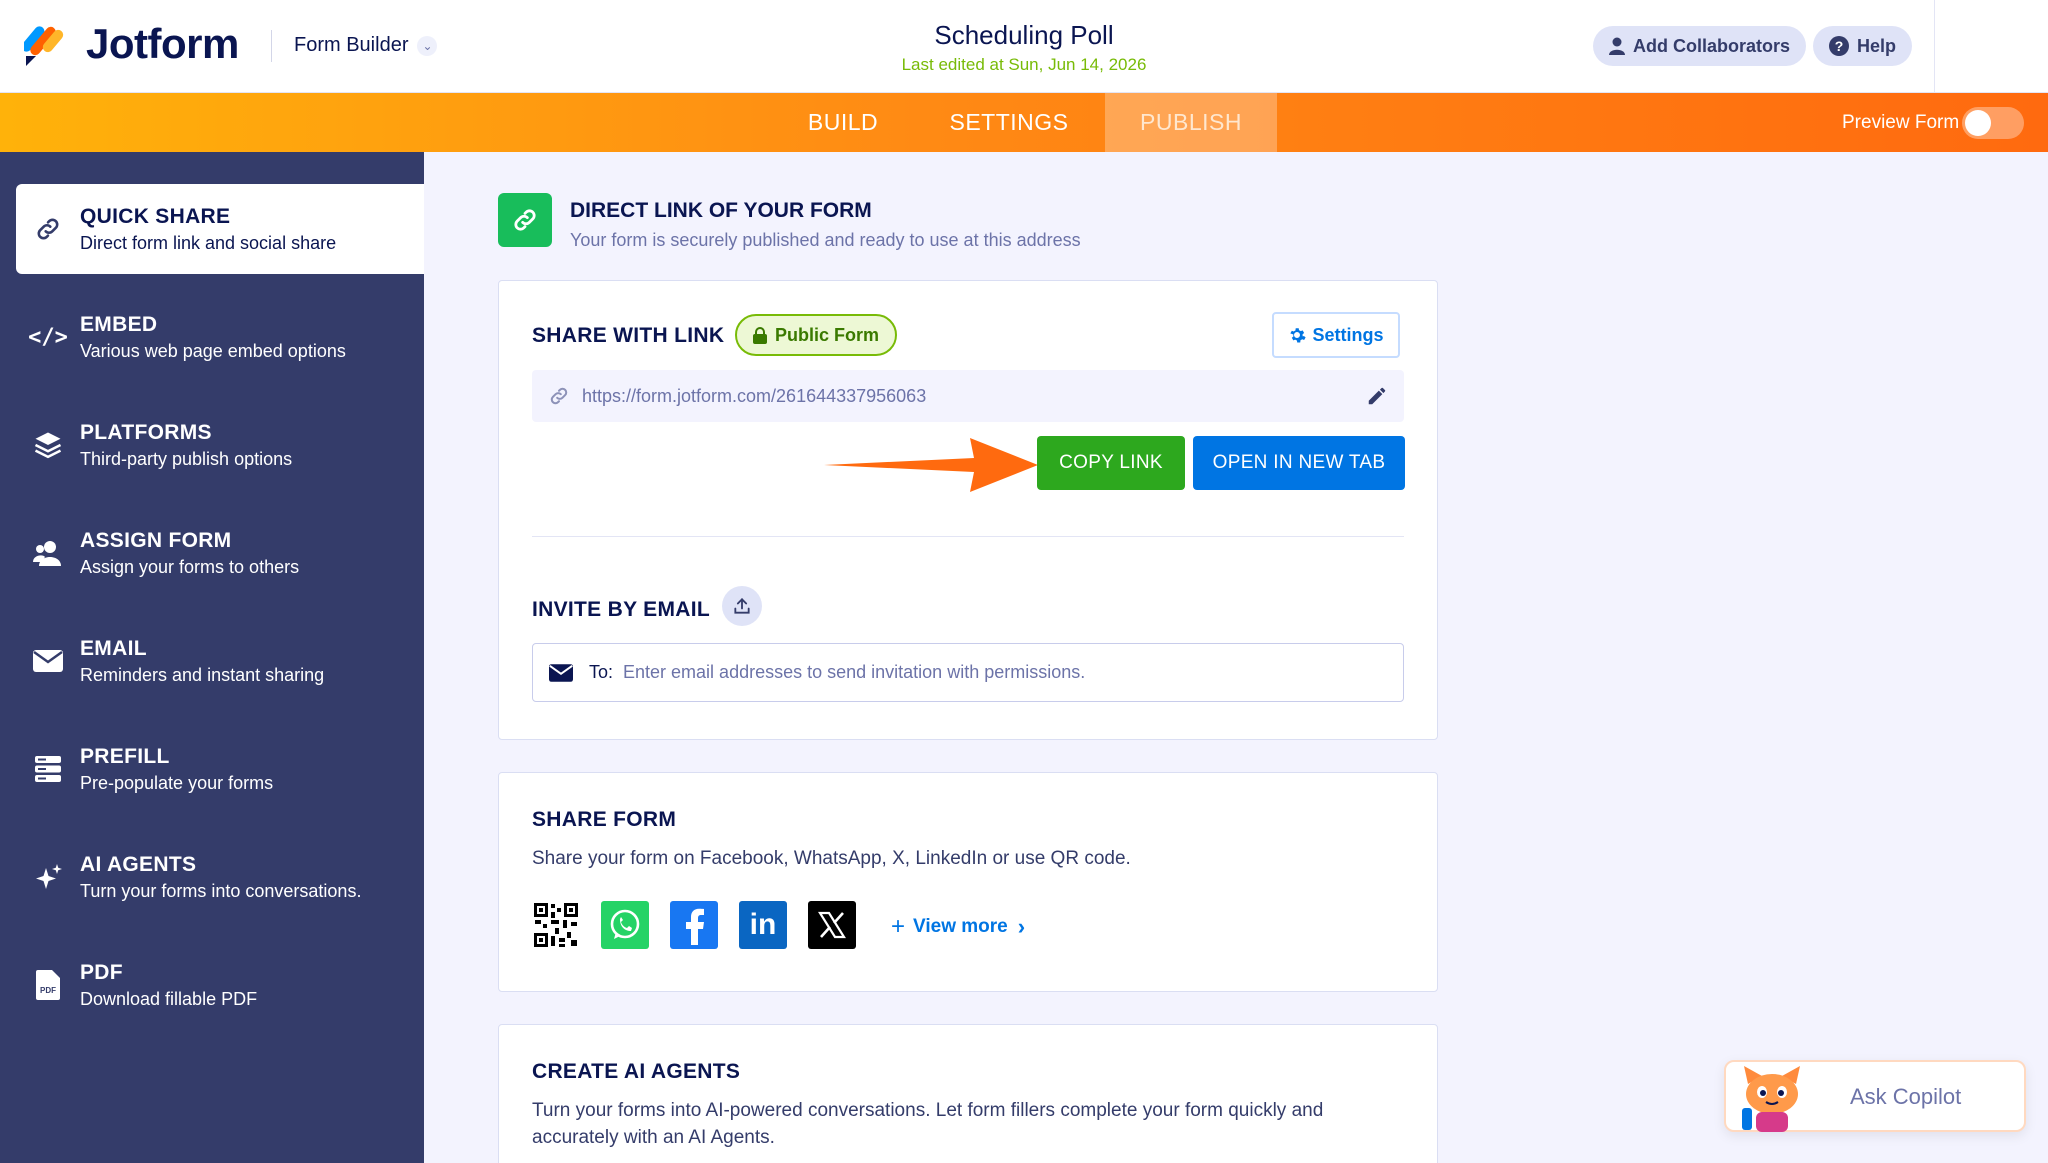 The image size is (2048, 1163). Describe the element at coordinates (48, 985) in the screenshot. I see `pdf-icon: PDF` at that location.